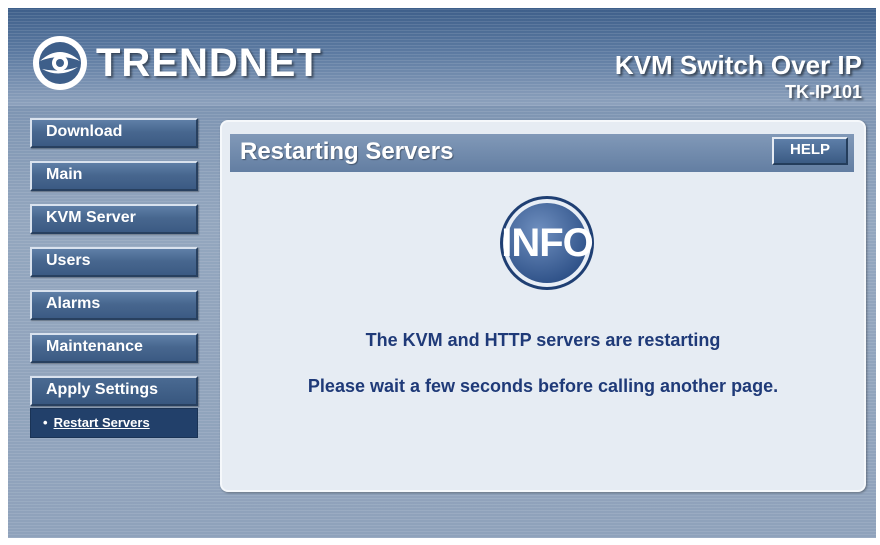  Describe the element at coordinates (114, 262) in the screenshot. I see `sidebar-item-users: Users` at that location.